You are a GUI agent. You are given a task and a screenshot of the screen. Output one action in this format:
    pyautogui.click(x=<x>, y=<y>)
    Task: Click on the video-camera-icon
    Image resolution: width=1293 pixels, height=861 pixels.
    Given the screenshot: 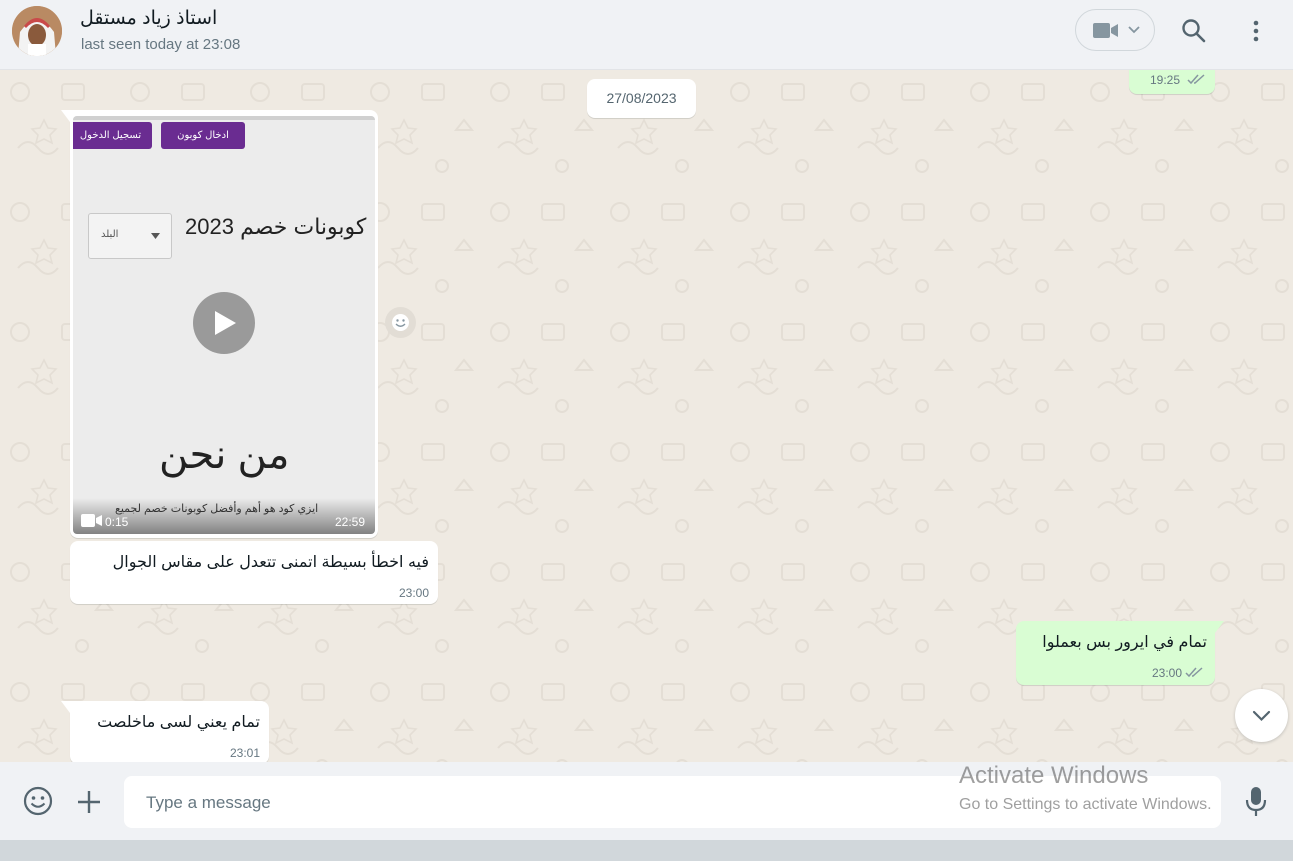 What is the action you would take?
    pyautogui.click(x=91, y=520)
    